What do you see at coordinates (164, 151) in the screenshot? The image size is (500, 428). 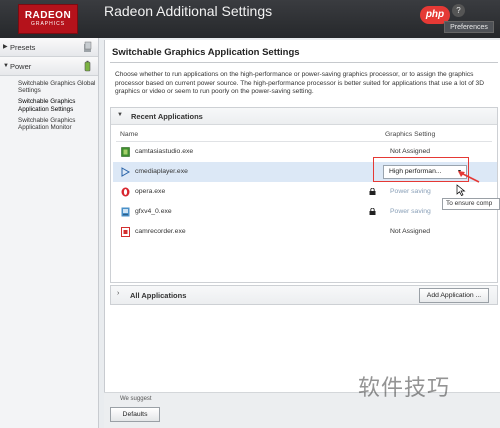 I see `app-name: camtasiastudio.exe` at bounding box center [164, 151].